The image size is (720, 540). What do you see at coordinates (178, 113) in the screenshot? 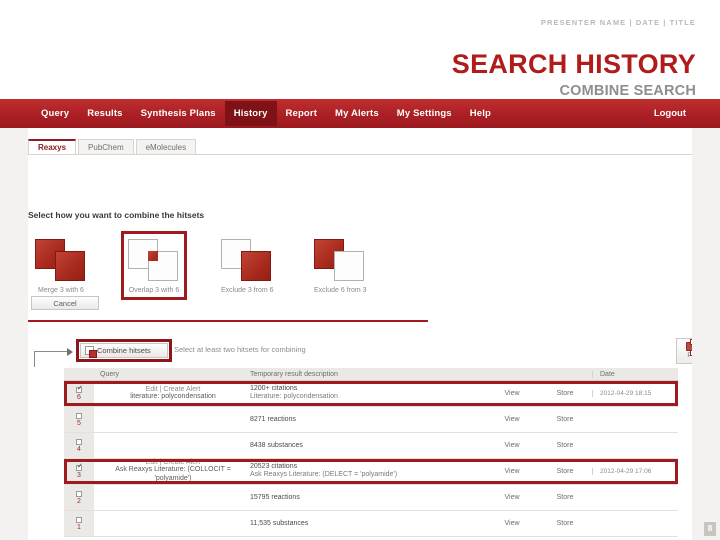
I see `nav-item-synthesis-plans: Synthesis Plans` at bounding box center [178, 113].